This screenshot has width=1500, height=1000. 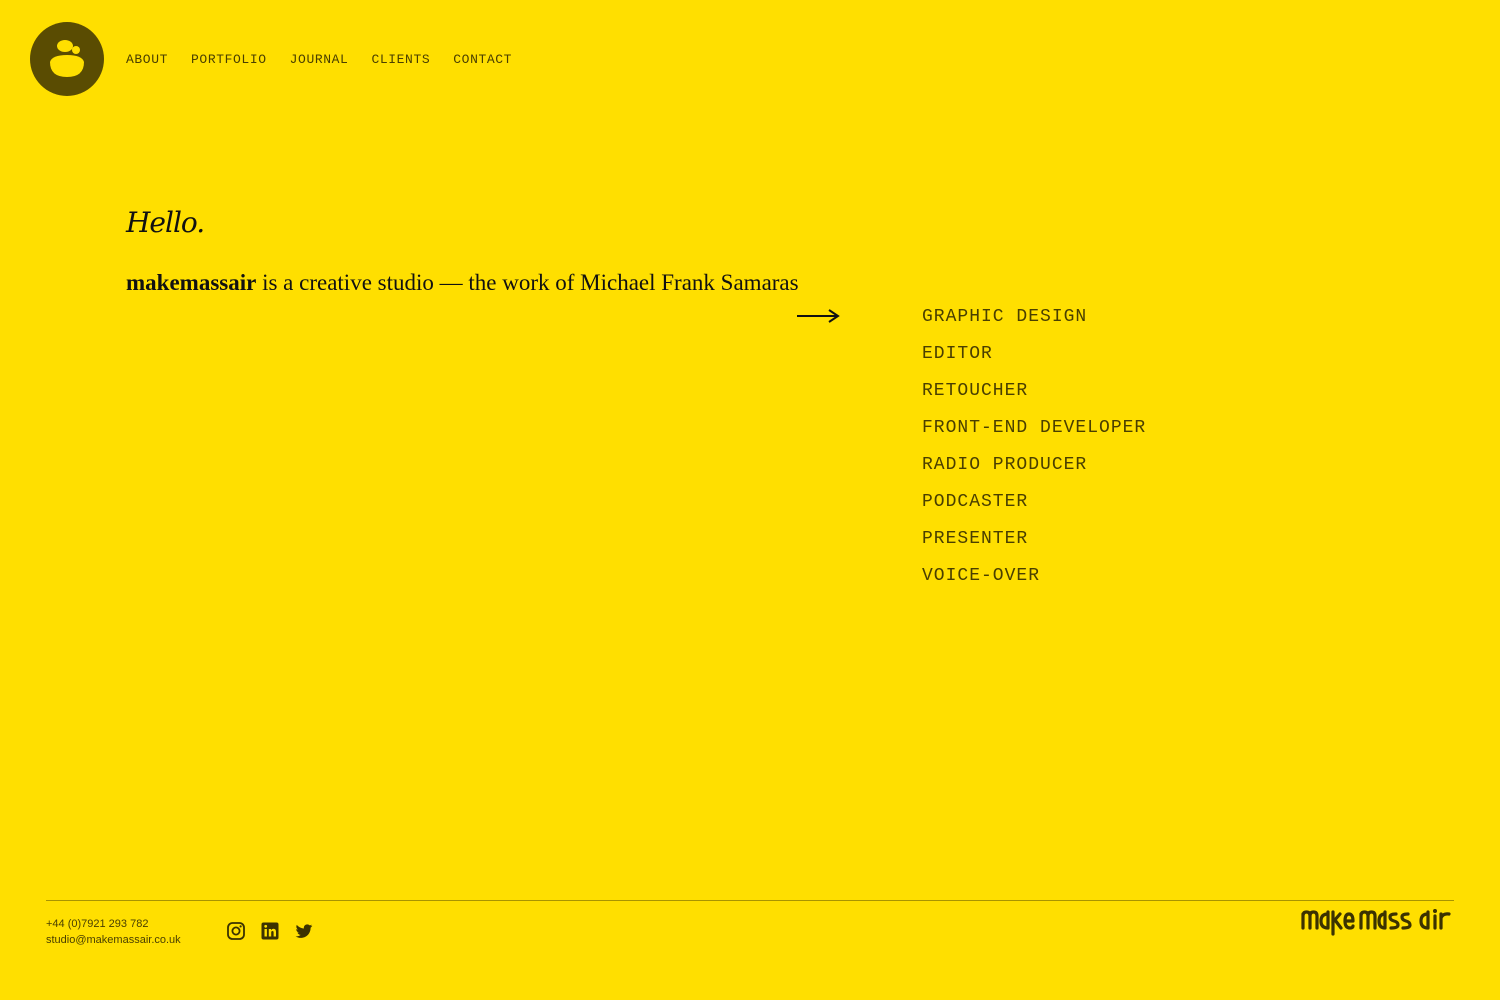 I want to click on twitter-icon, so click(x=304, y=931).